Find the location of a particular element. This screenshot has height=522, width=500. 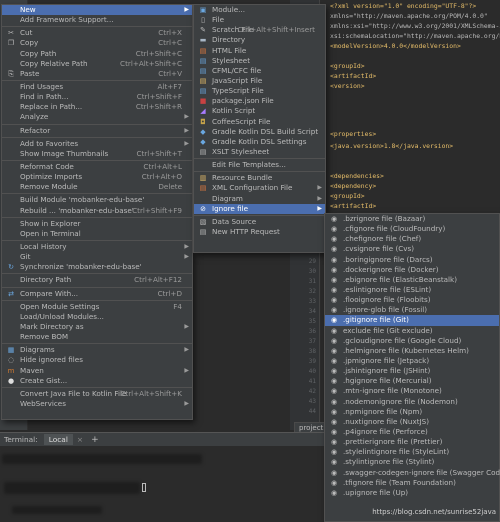

menu-item-maven: m Maven ▶ is located at coordinates (97, 371).